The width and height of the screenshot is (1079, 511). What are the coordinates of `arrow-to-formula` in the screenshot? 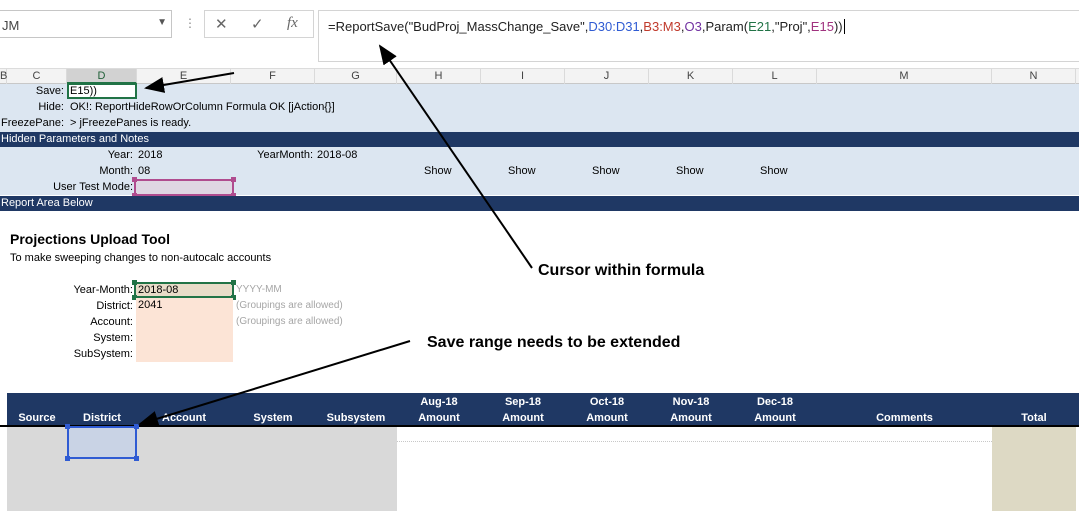 It's located at (455, 156).